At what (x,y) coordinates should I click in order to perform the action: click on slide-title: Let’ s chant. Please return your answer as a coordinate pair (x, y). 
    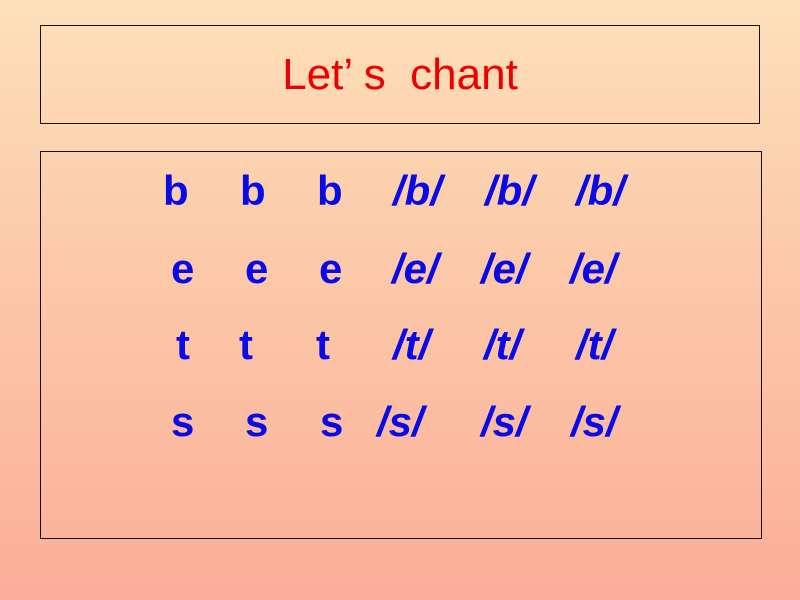
    Looking at the image, I should click on (400, 74).